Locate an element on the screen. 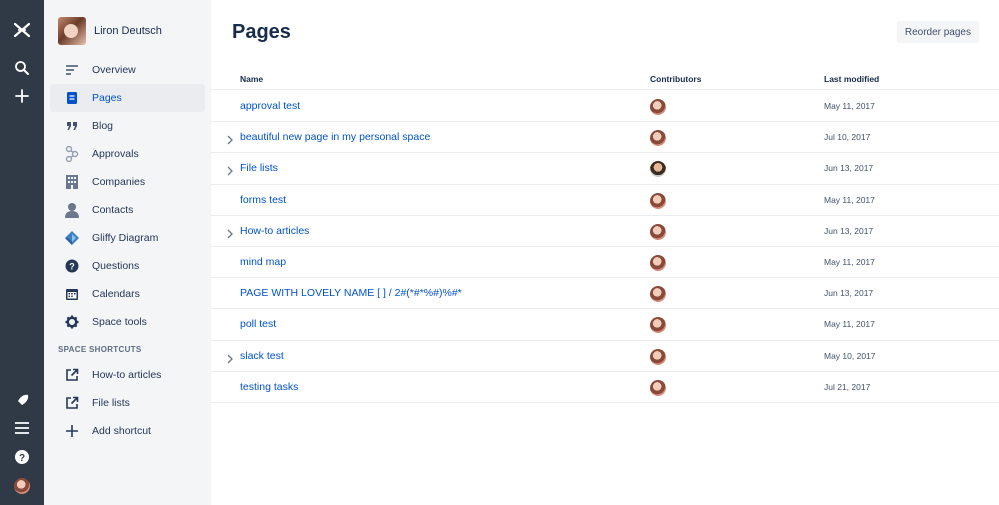 The width and height of the screenshot is (999, 505). sidebar-item-label: Companies is located at coordinates (119, 182).